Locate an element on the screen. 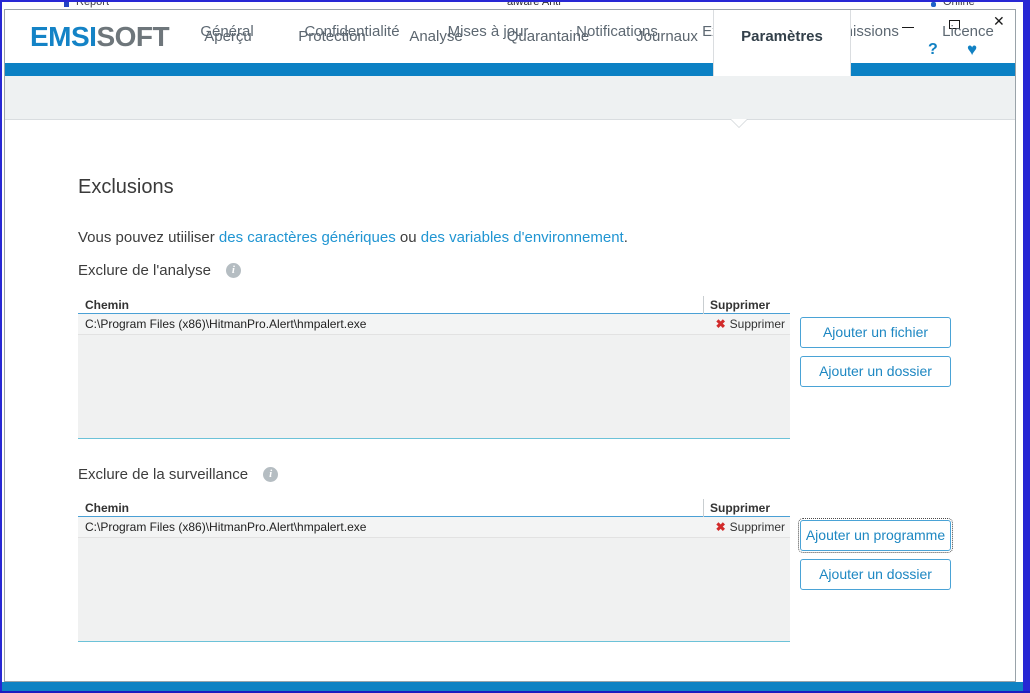 Image resolution: width=1030 pixels, height=693 pixels. active-subtab-notch-fill is located at coordinates (739, 123).